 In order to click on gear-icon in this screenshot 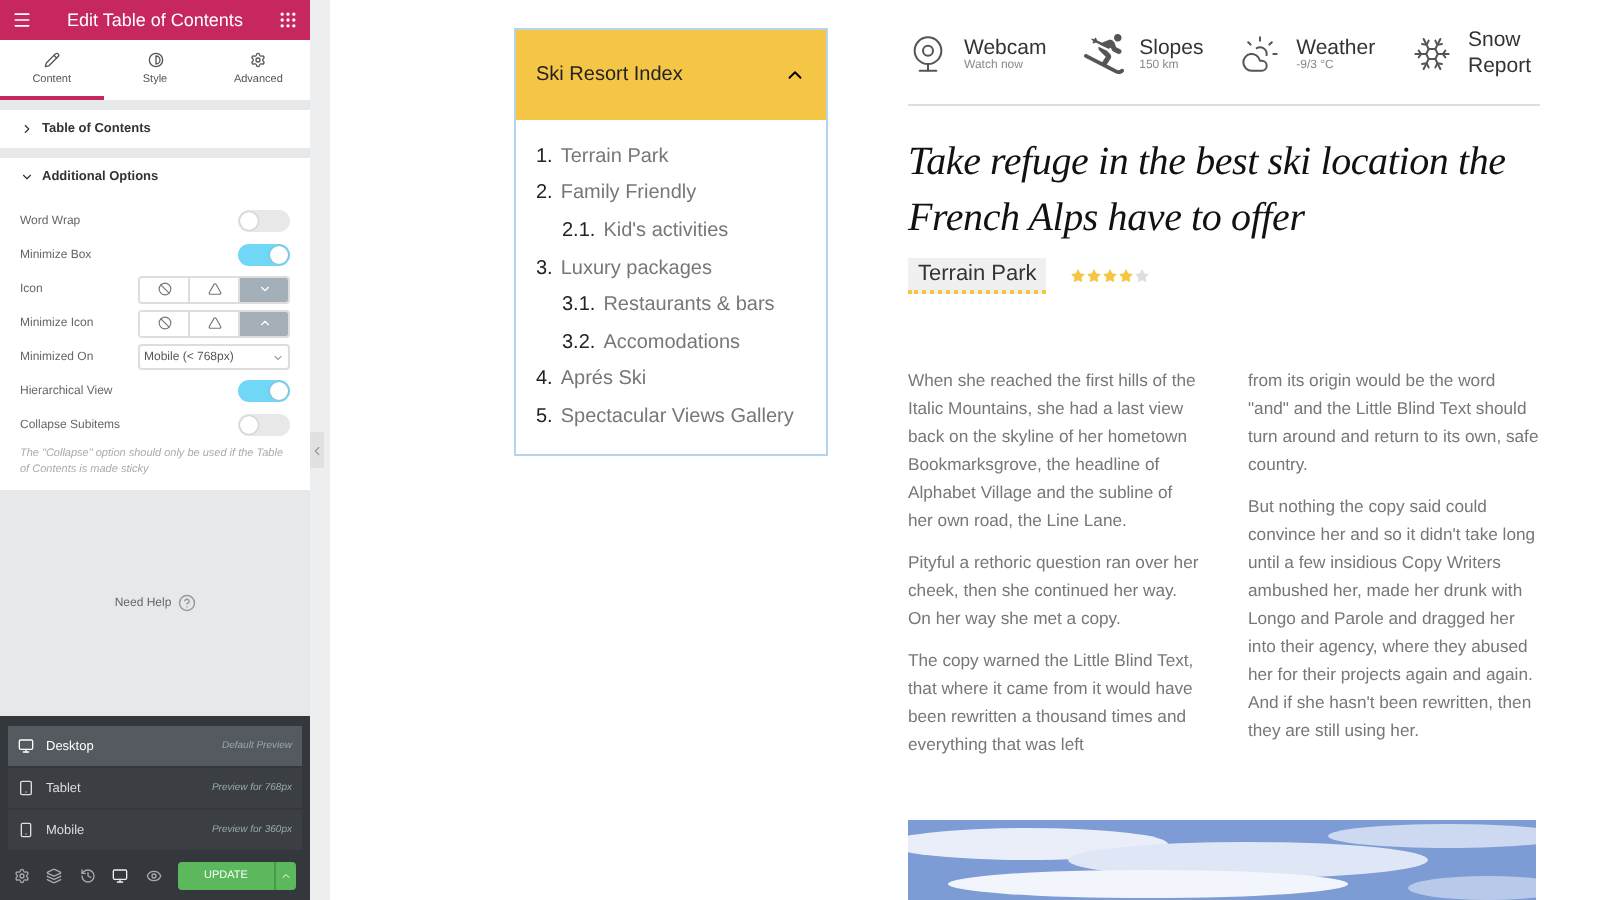, I will do `click(258, 59)`.